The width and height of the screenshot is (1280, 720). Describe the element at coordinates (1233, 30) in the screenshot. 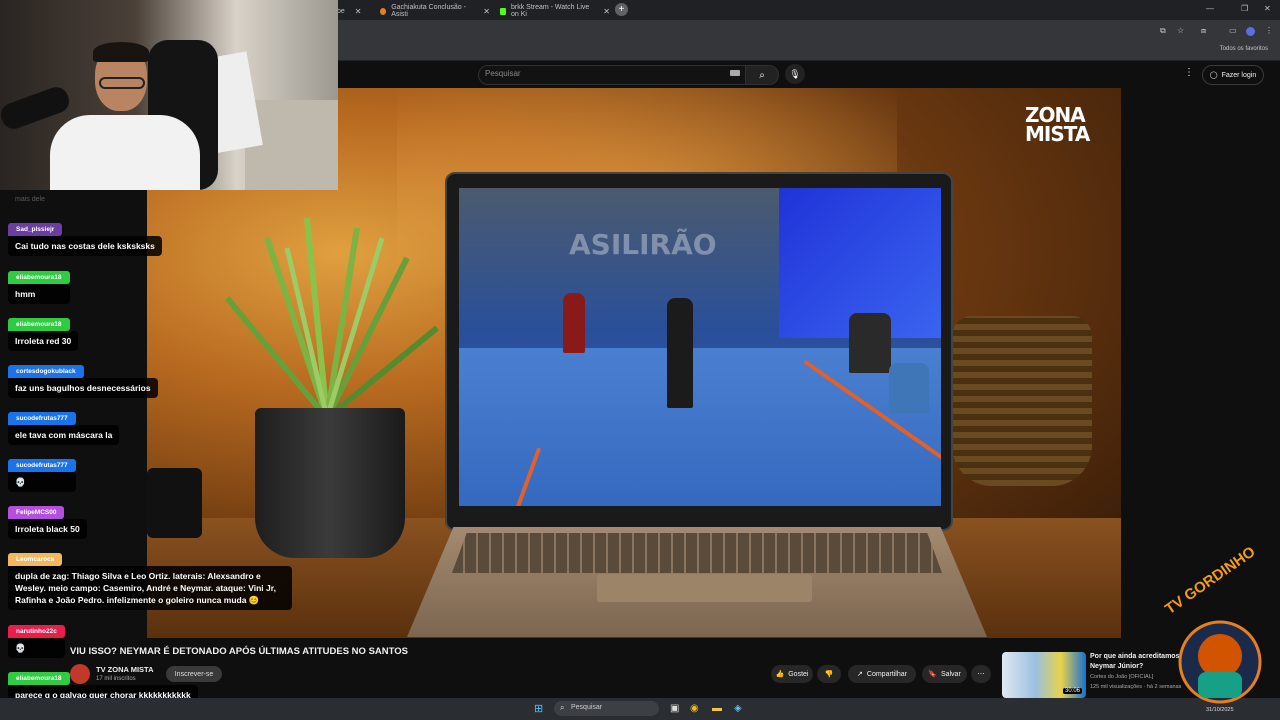

I see `cast-icon: ▭` at that location.